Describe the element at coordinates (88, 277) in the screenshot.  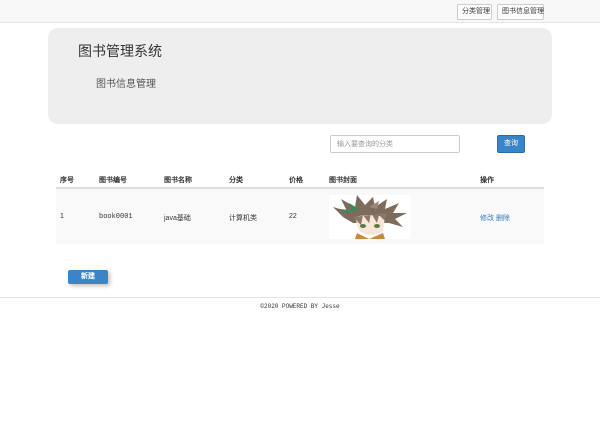
I see `new-book-button: 新建` at that location.